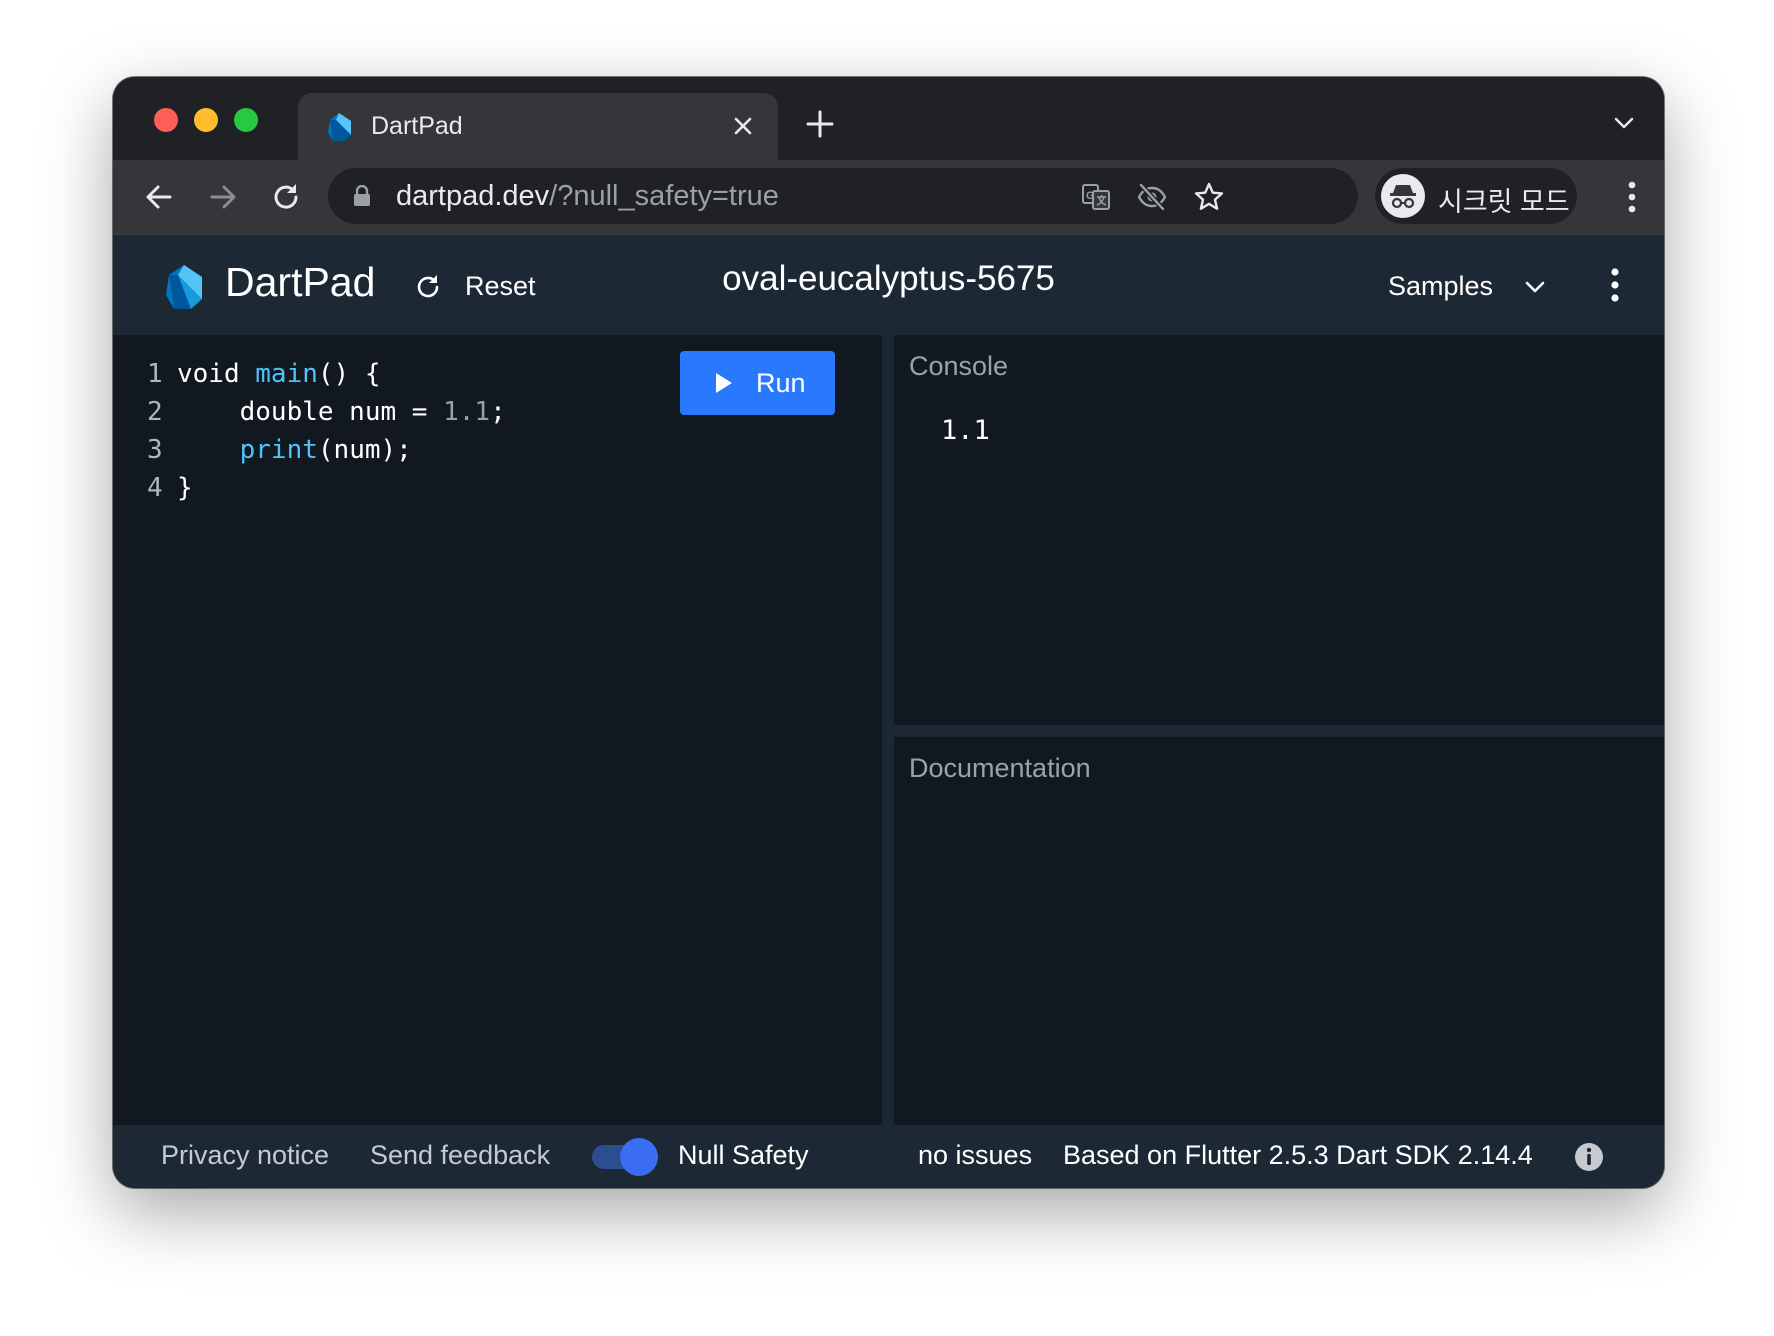 The height and width of the screenshot is (1336, 1774). What do you see at coordinates (888, 730) in the screenshot?
I see `vertical-splitter` at bounding box center [888, 730].